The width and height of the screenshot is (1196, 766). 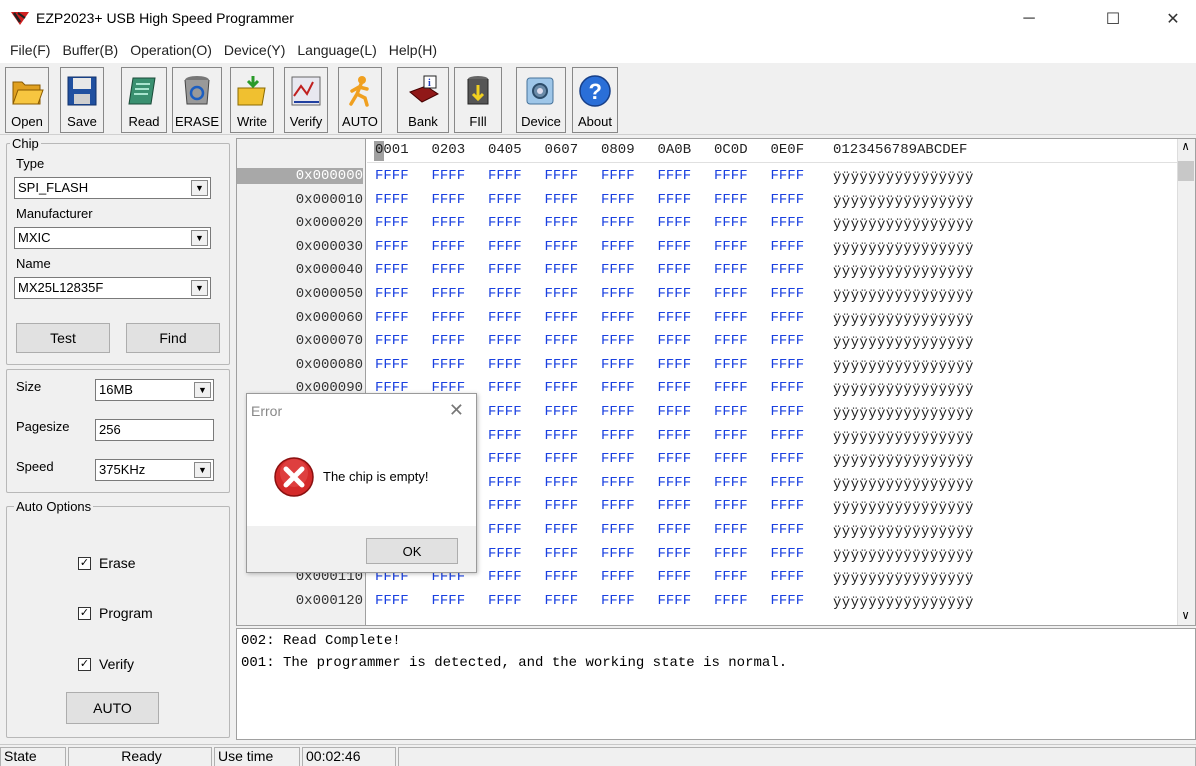 I want to click on verify-button: Verify, so click(x=306, y=100).